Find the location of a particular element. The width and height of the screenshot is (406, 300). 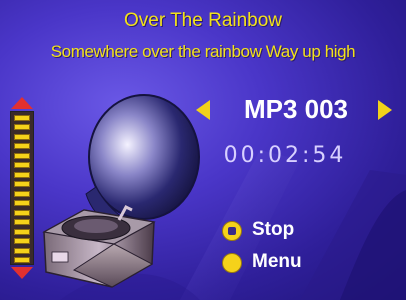

track-label: MP3 003 is located at coordinates (296, 109).